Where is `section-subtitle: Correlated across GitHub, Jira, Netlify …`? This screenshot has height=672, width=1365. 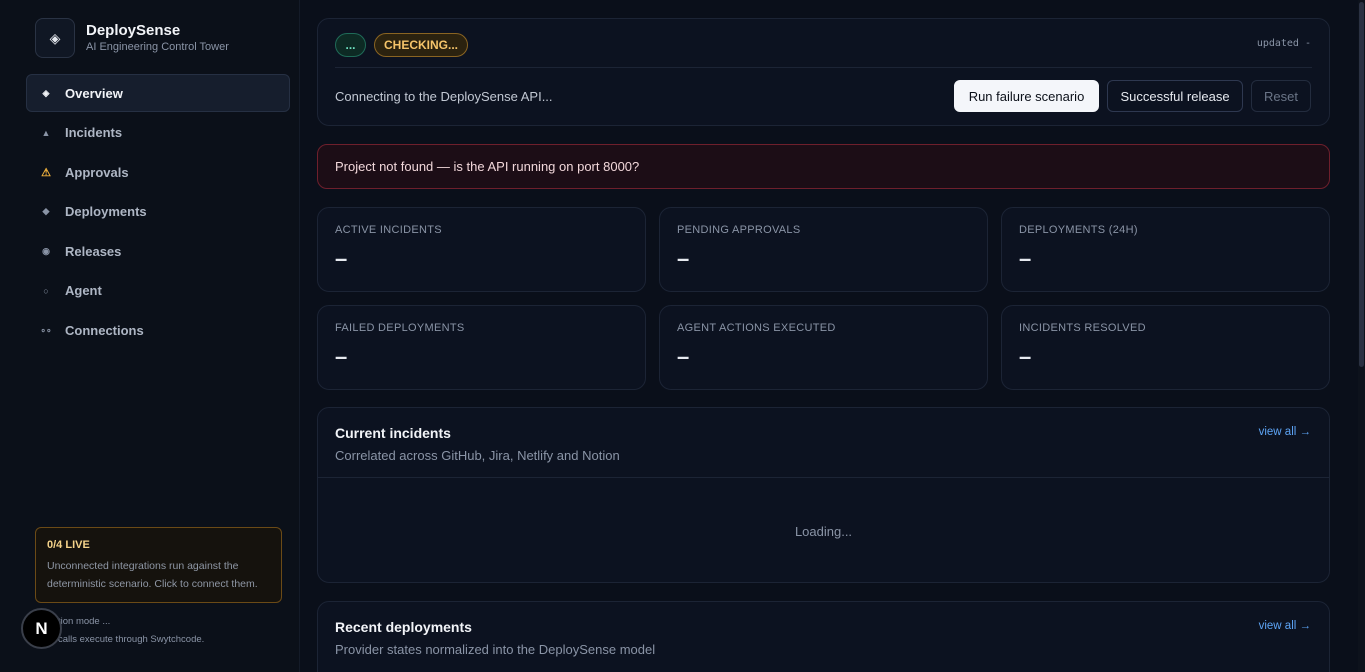
section-subtitle: Correlated across GitHub, Jira, Netlify … is located at coordinates (477, 455).